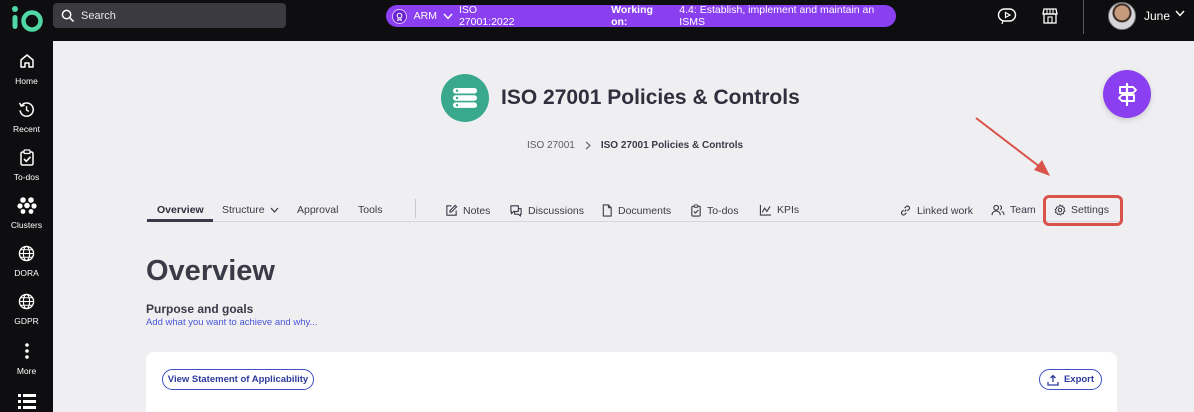 The image size is (1194, 412). Describe the element at coordinates (1023, 210) in the screenshot. I see `tab-label: Team` at that location.